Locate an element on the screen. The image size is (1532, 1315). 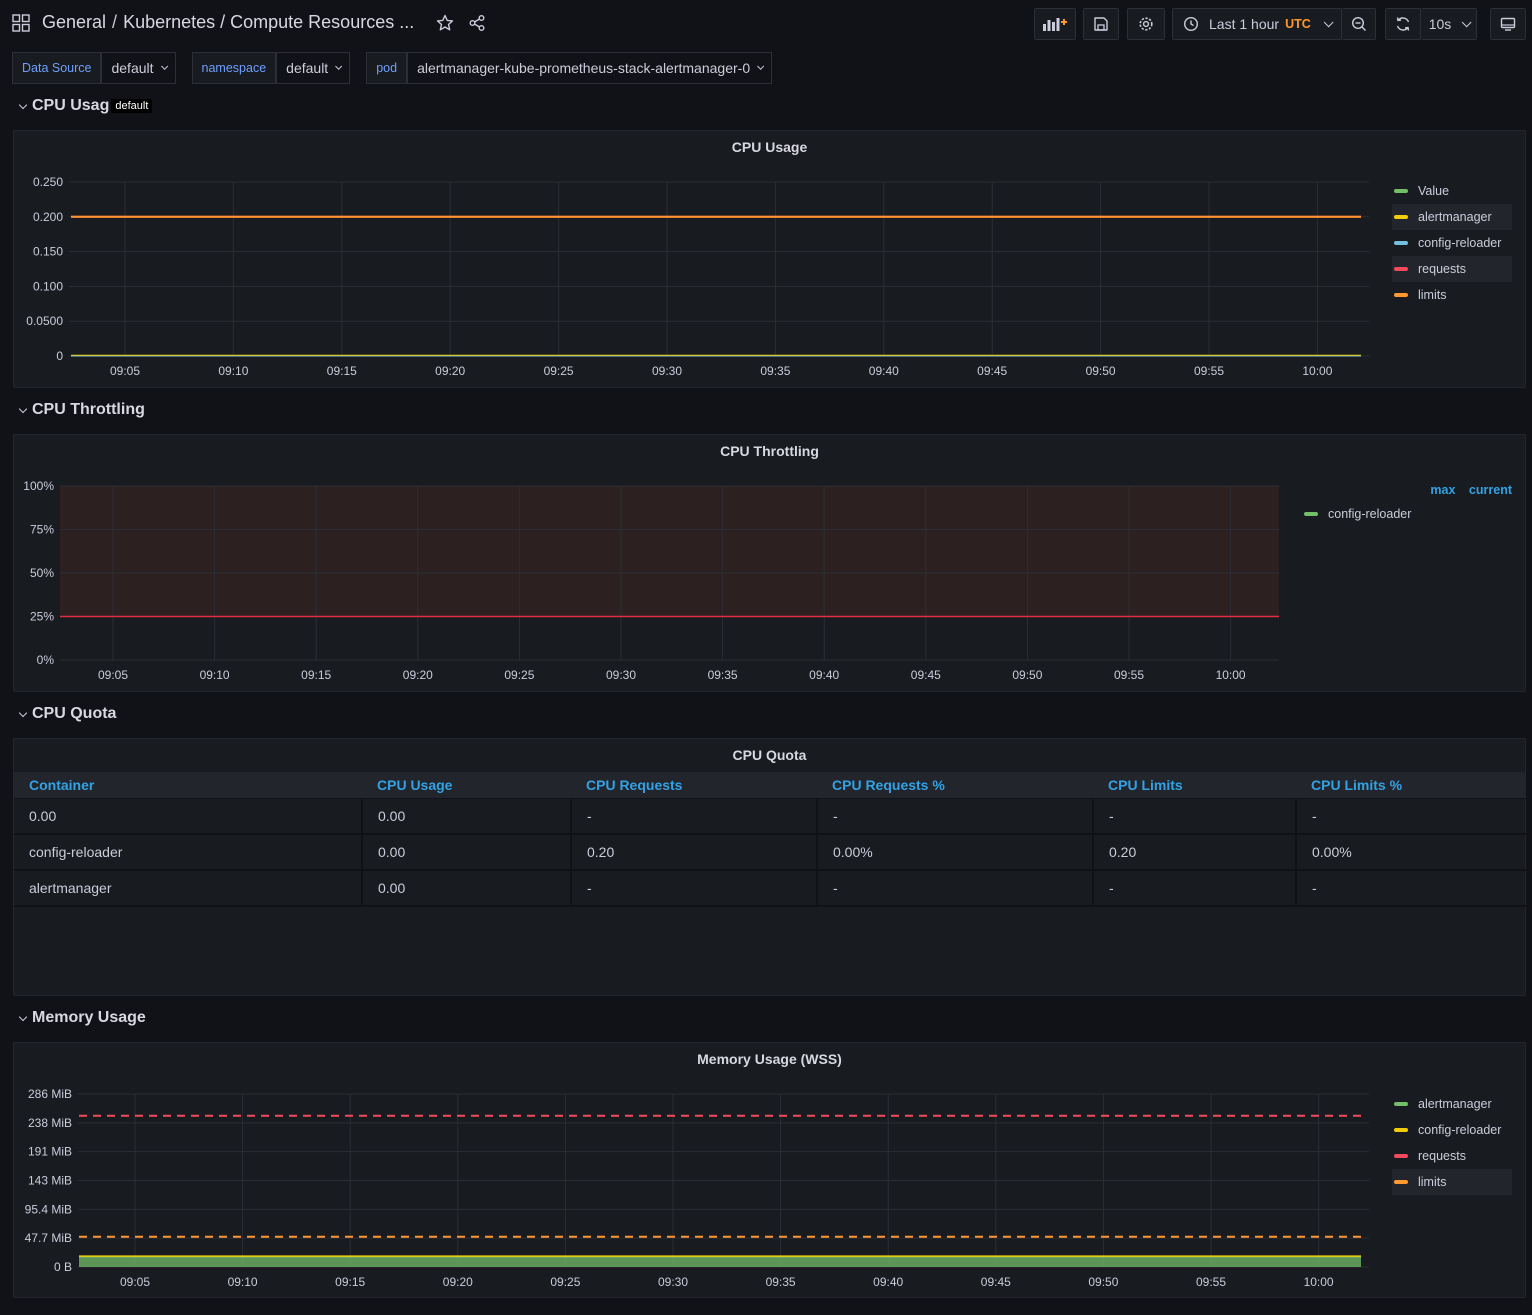
time-range-picker: Last 1 hour UTC is located at coordinates (1257, 24).